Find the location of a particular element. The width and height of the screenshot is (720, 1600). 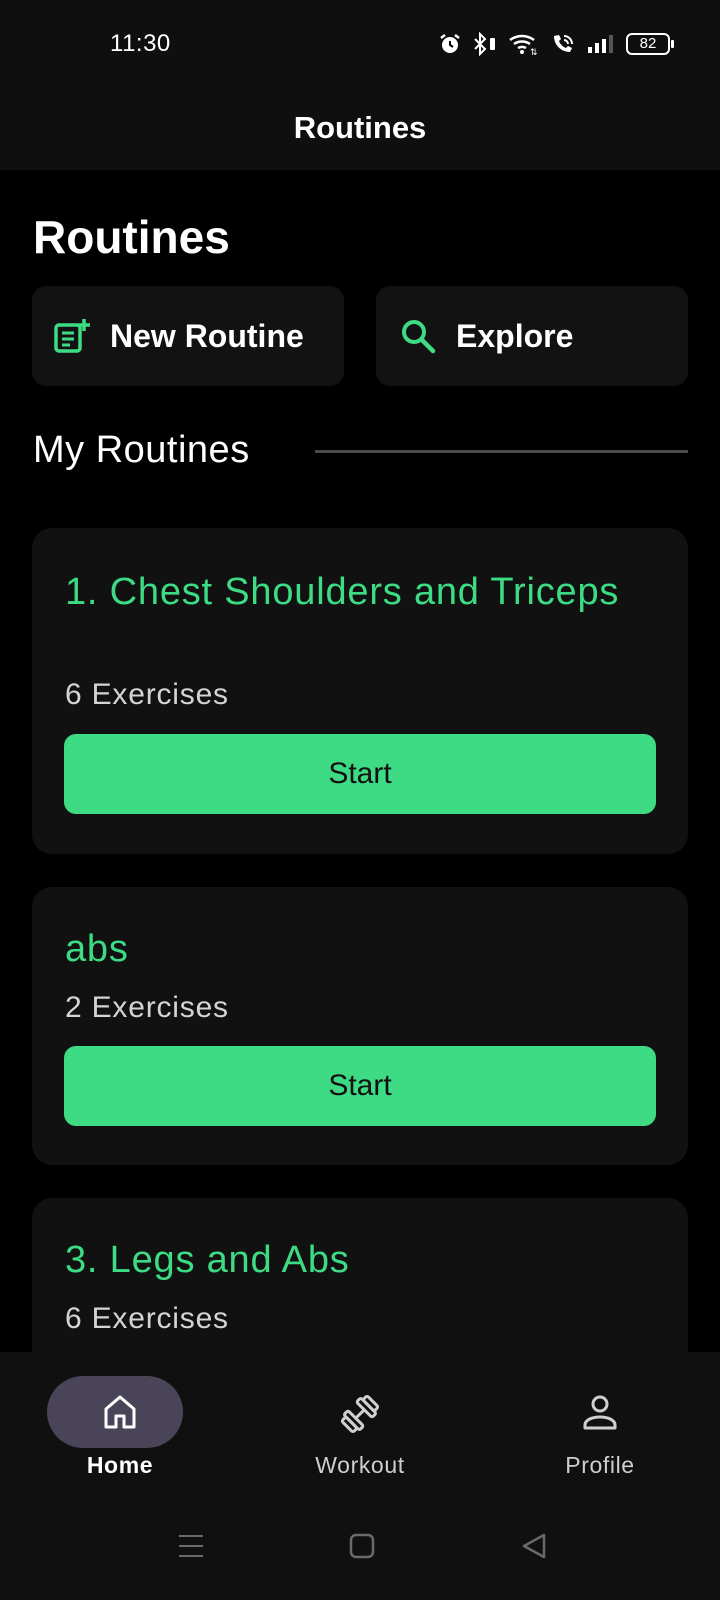

app-bar-title: Routines is located at coordinates (360, 127).